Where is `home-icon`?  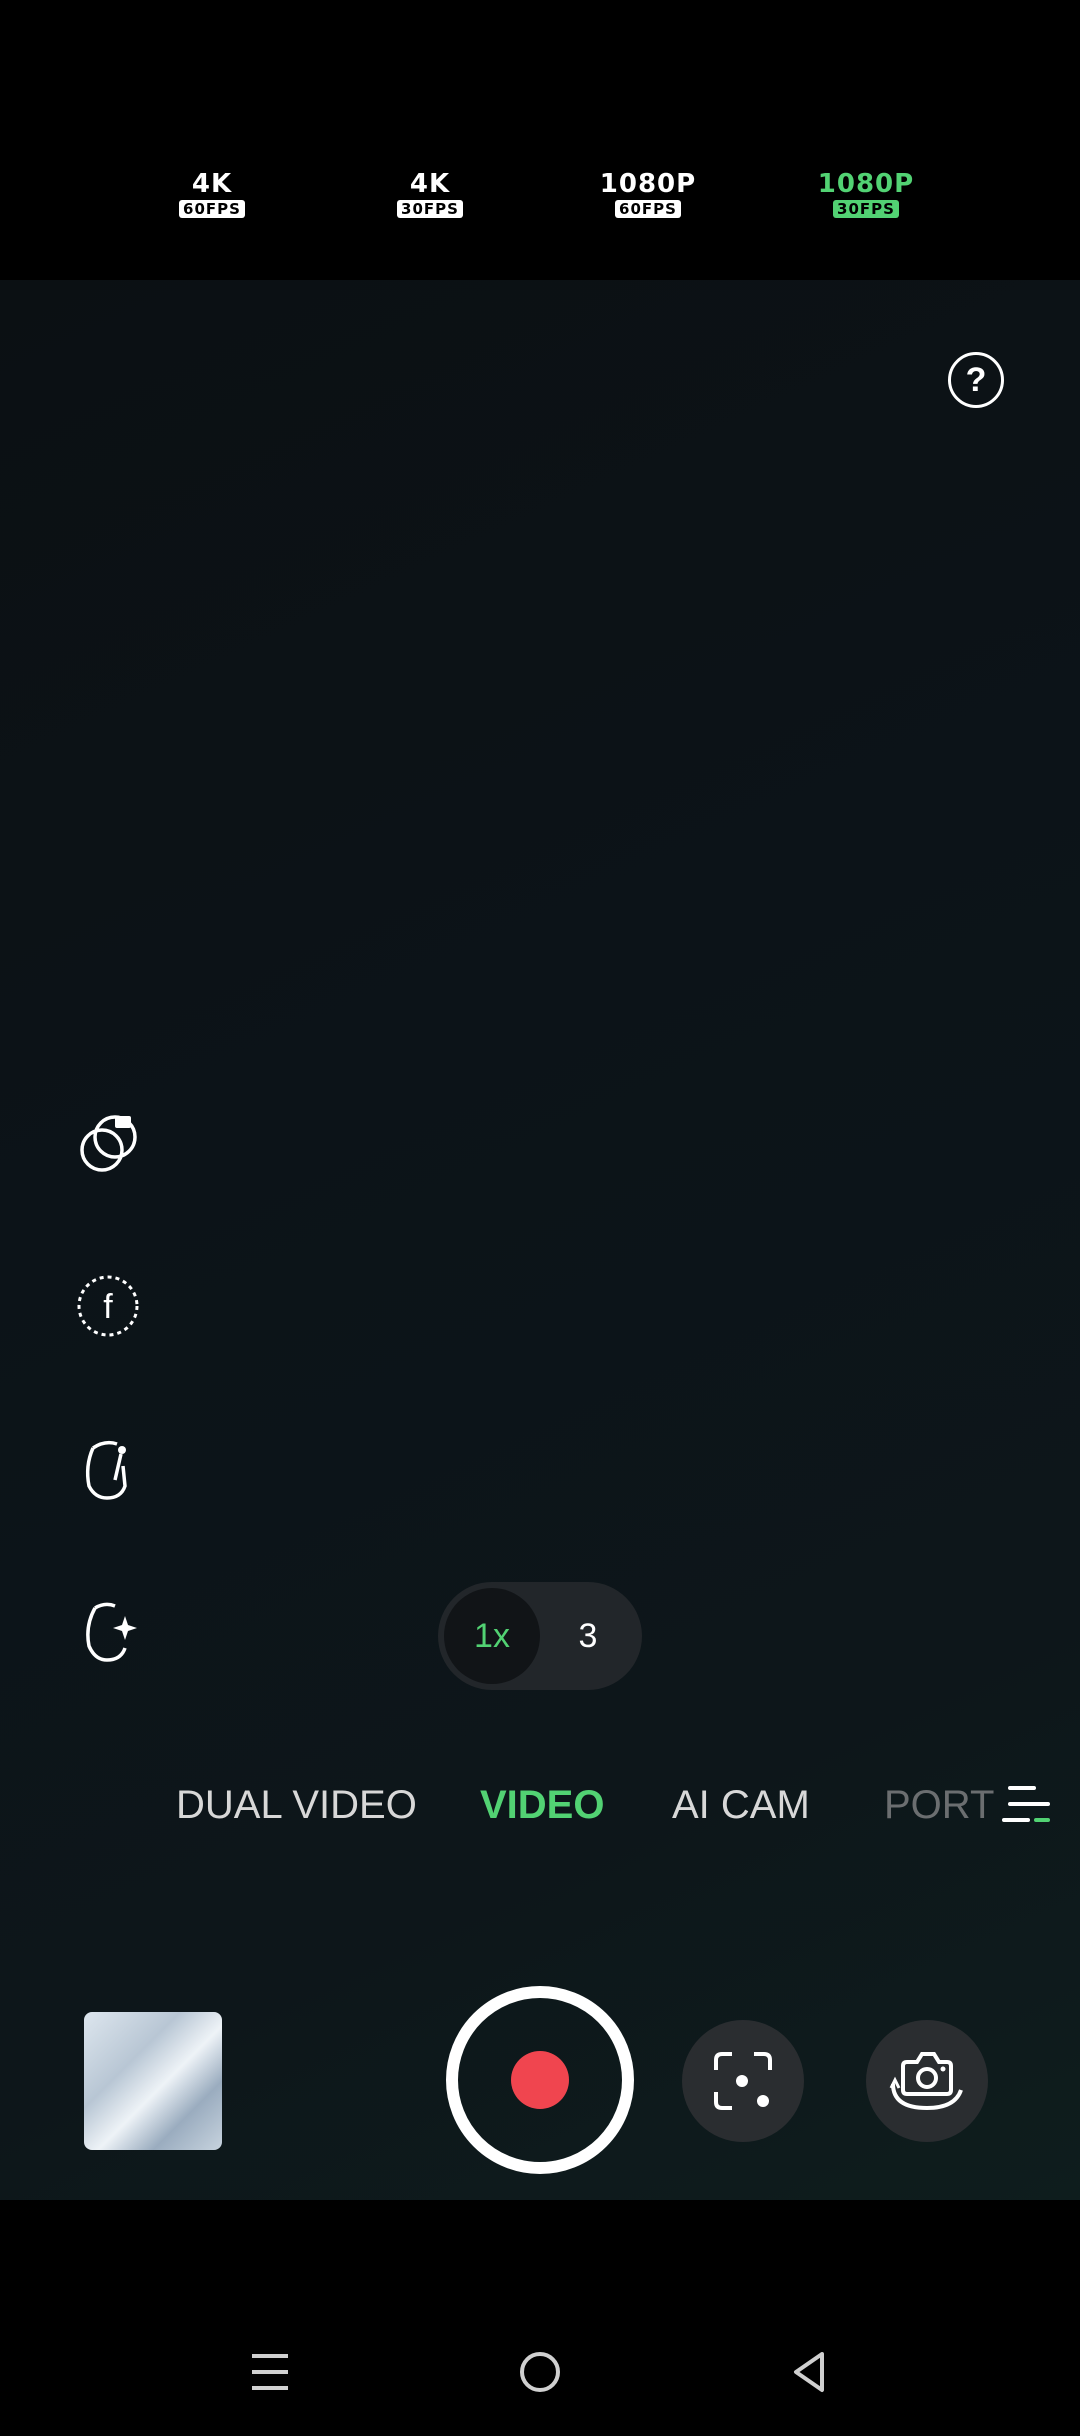
home-icon is located at coordinates (540, 2372).